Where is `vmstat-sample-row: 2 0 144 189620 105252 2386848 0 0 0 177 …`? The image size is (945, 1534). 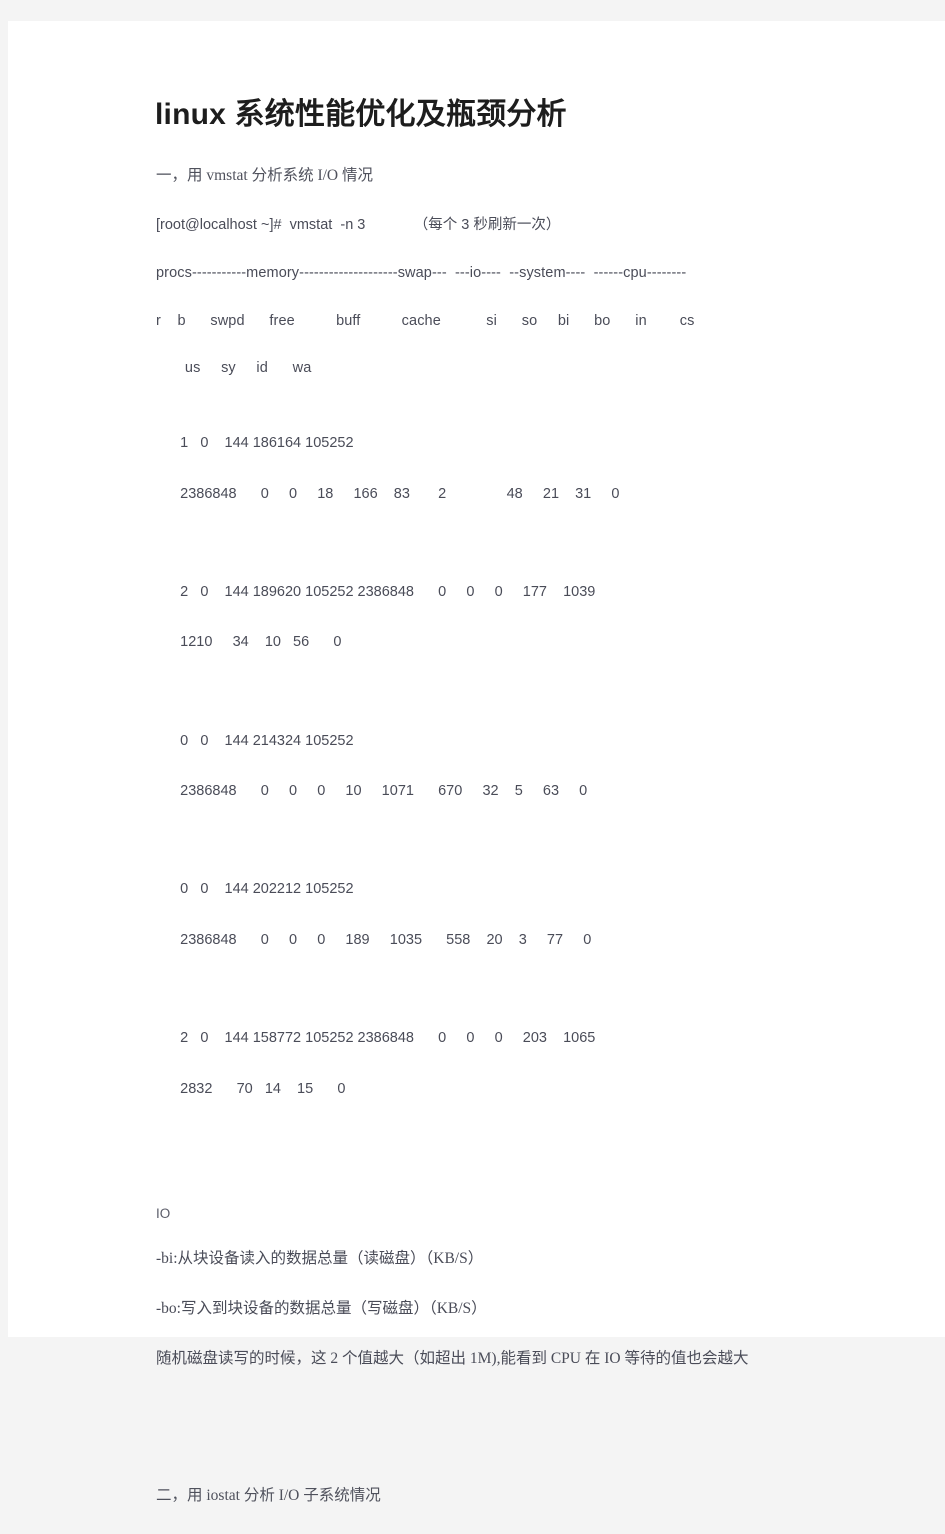 vmstat-sample-row: 2 0 144 189620 105252 2386848 0 0 0 177 … is located at coordinates (502, 617).